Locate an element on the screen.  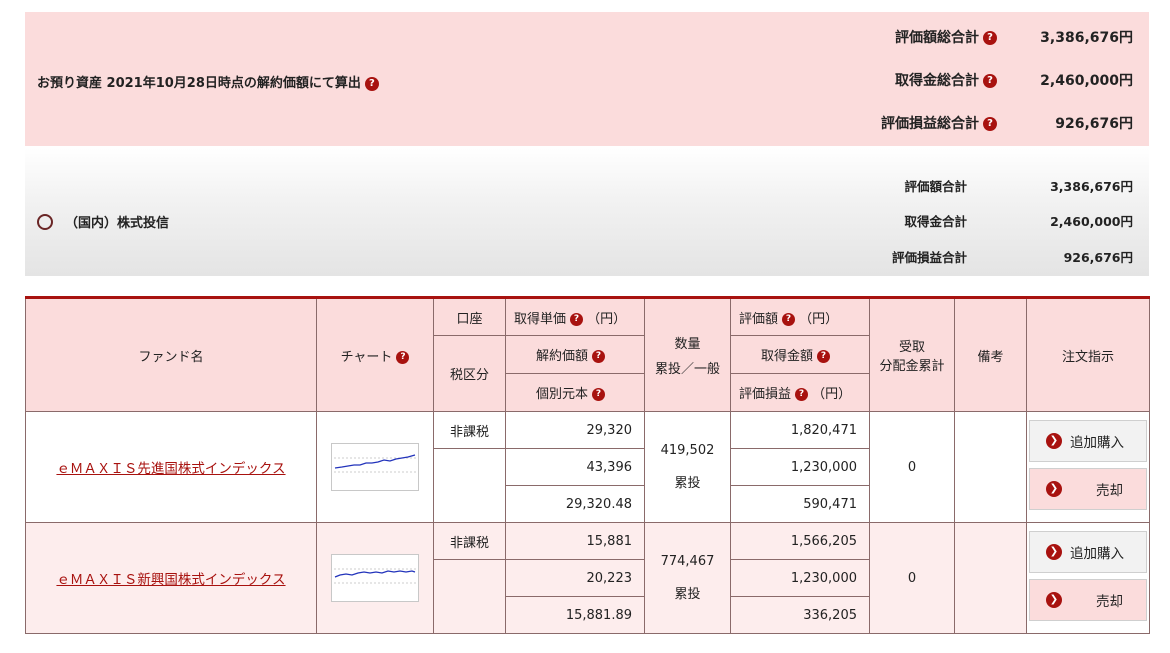
header-account: 口座 is located at coordinates (469, 316).